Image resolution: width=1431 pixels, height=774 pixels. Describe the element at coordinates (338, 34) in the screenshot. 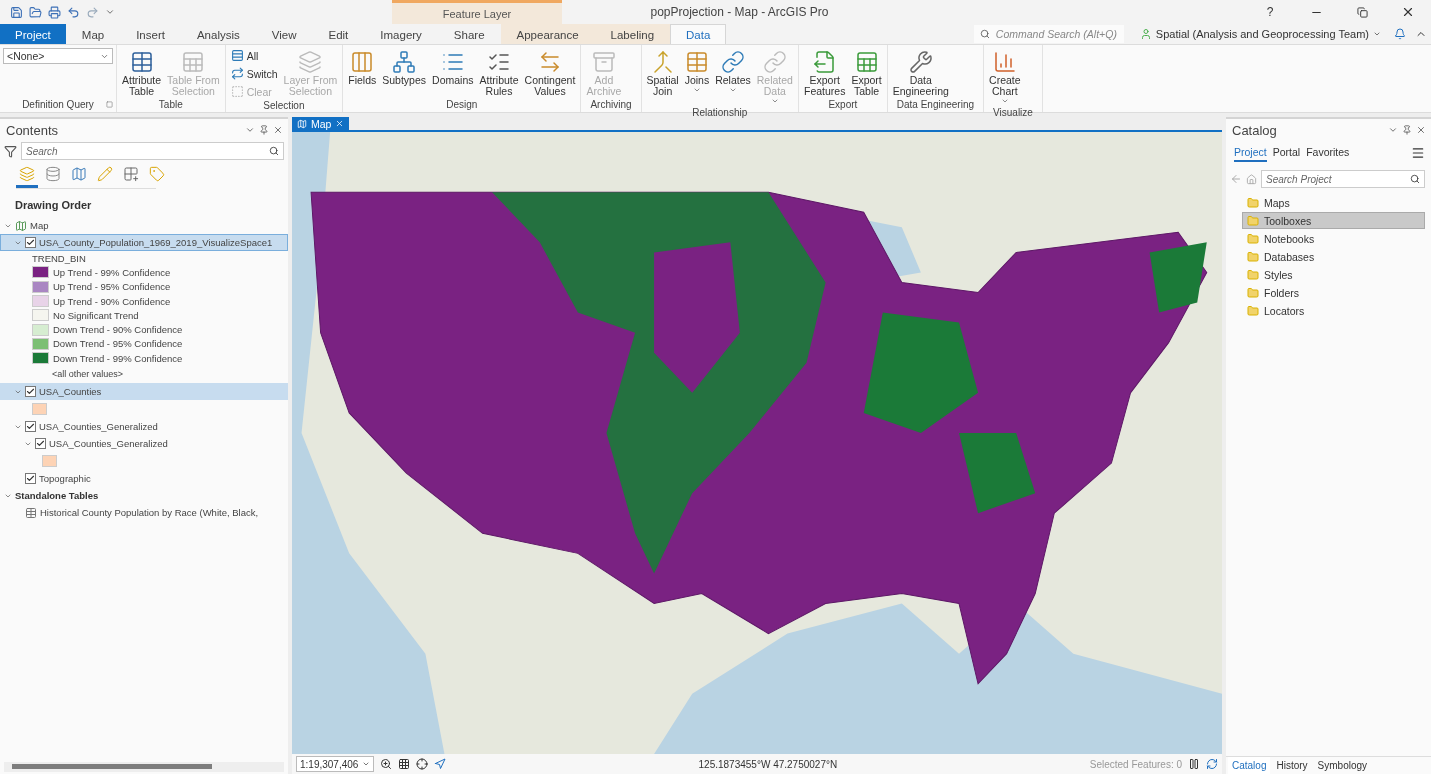

I see `ribbon-tab: Edit` at that location.